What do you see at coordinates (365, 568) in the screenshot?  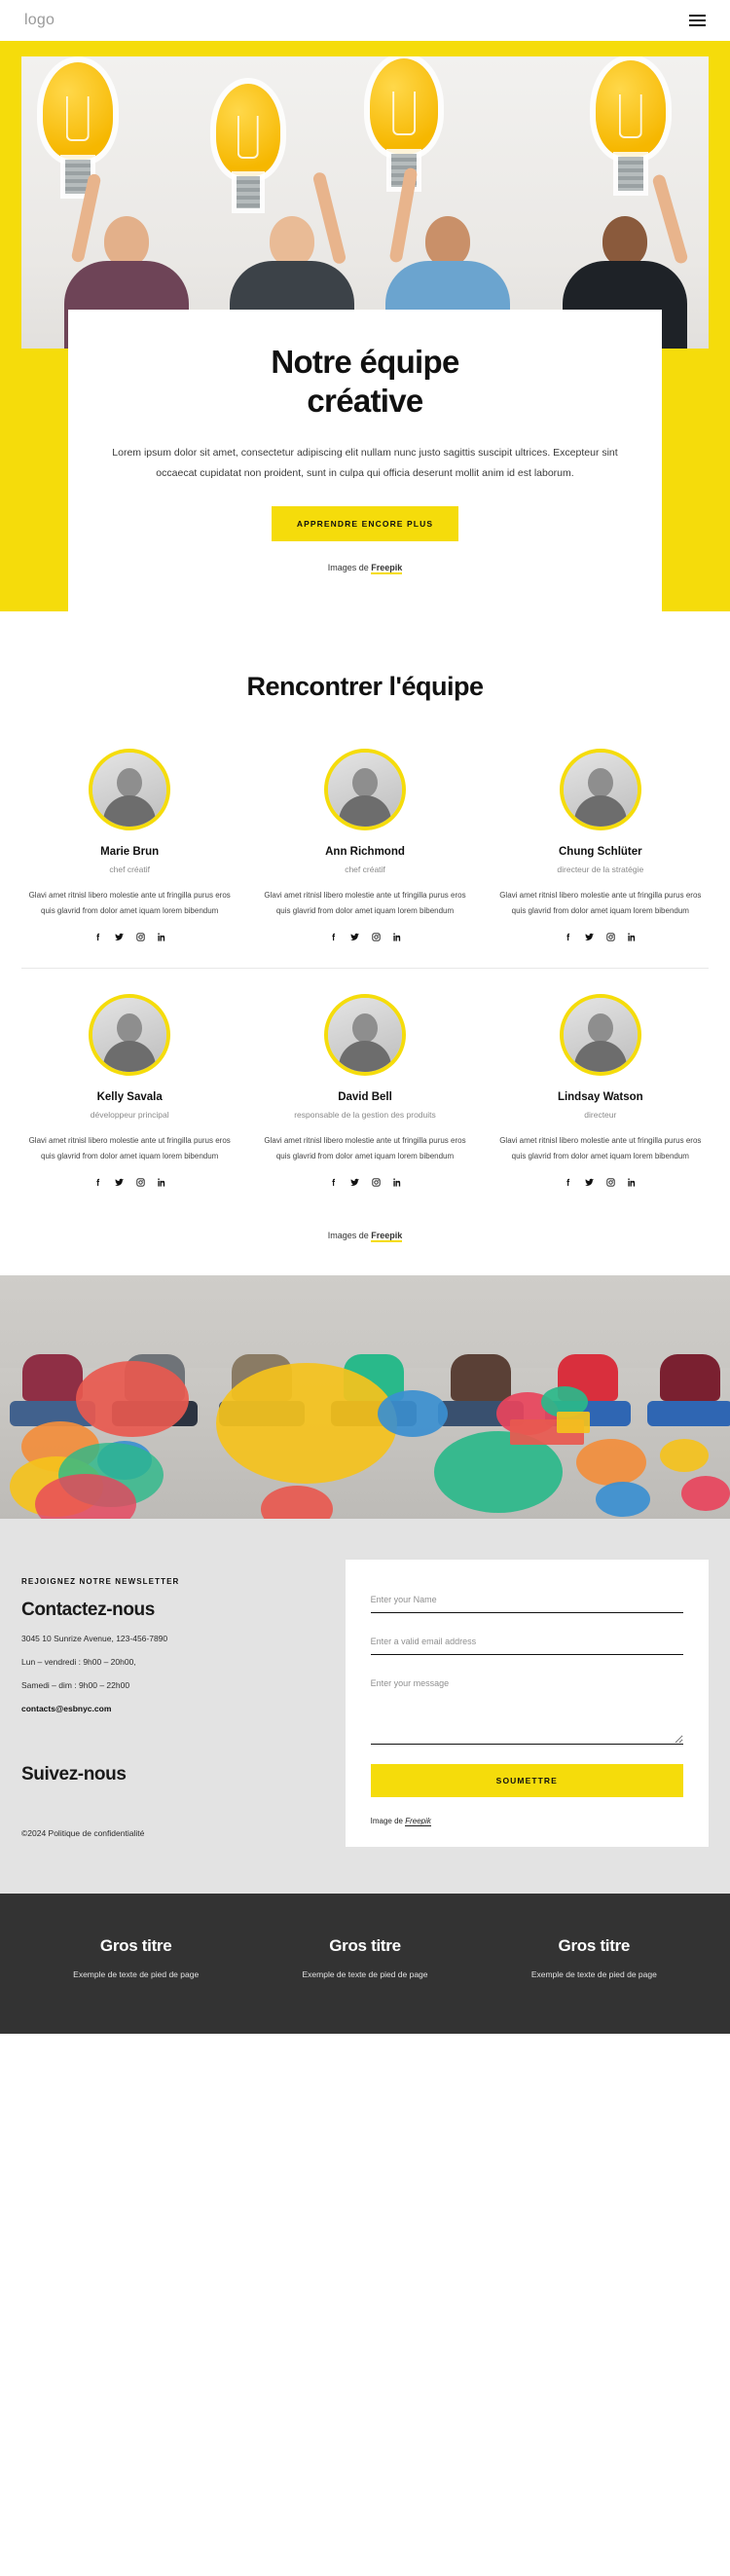 I see `hero-image-credit: Images de Freepik` at bounding box center [365, 568].